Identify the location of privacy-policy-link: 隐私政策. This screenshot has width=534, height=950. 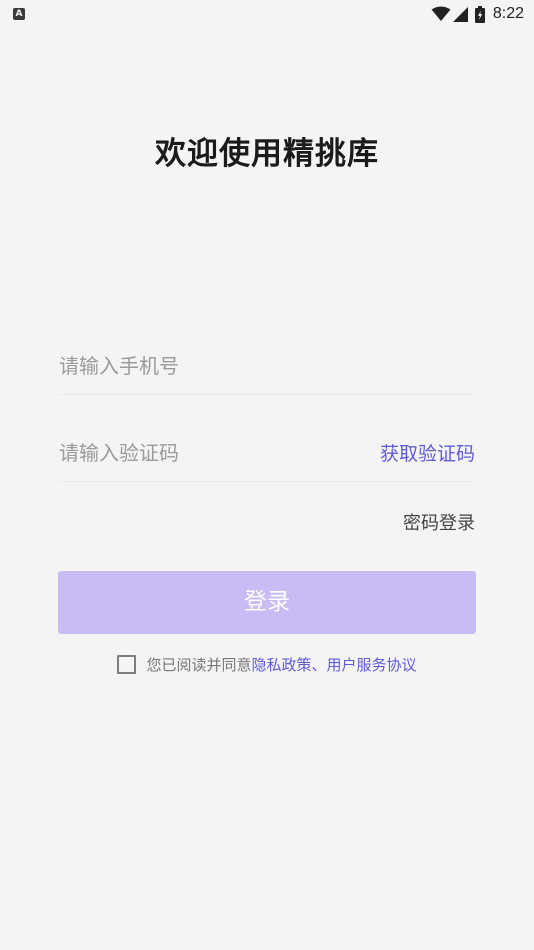
(281, 664).